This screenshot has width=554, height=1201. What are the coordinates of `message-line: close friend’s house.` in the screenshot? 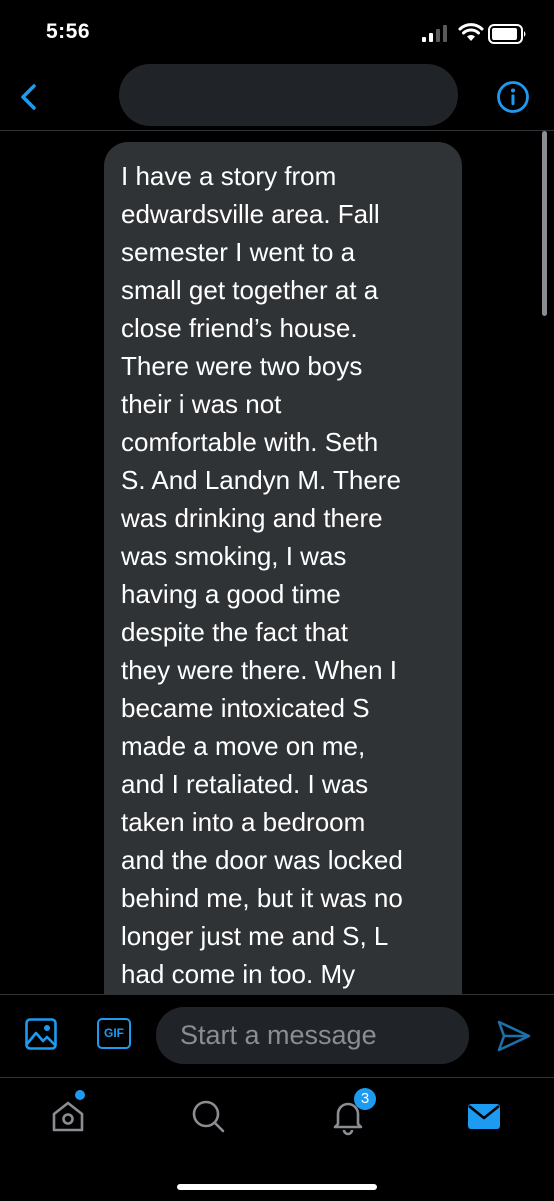 It's located at (239, 328).